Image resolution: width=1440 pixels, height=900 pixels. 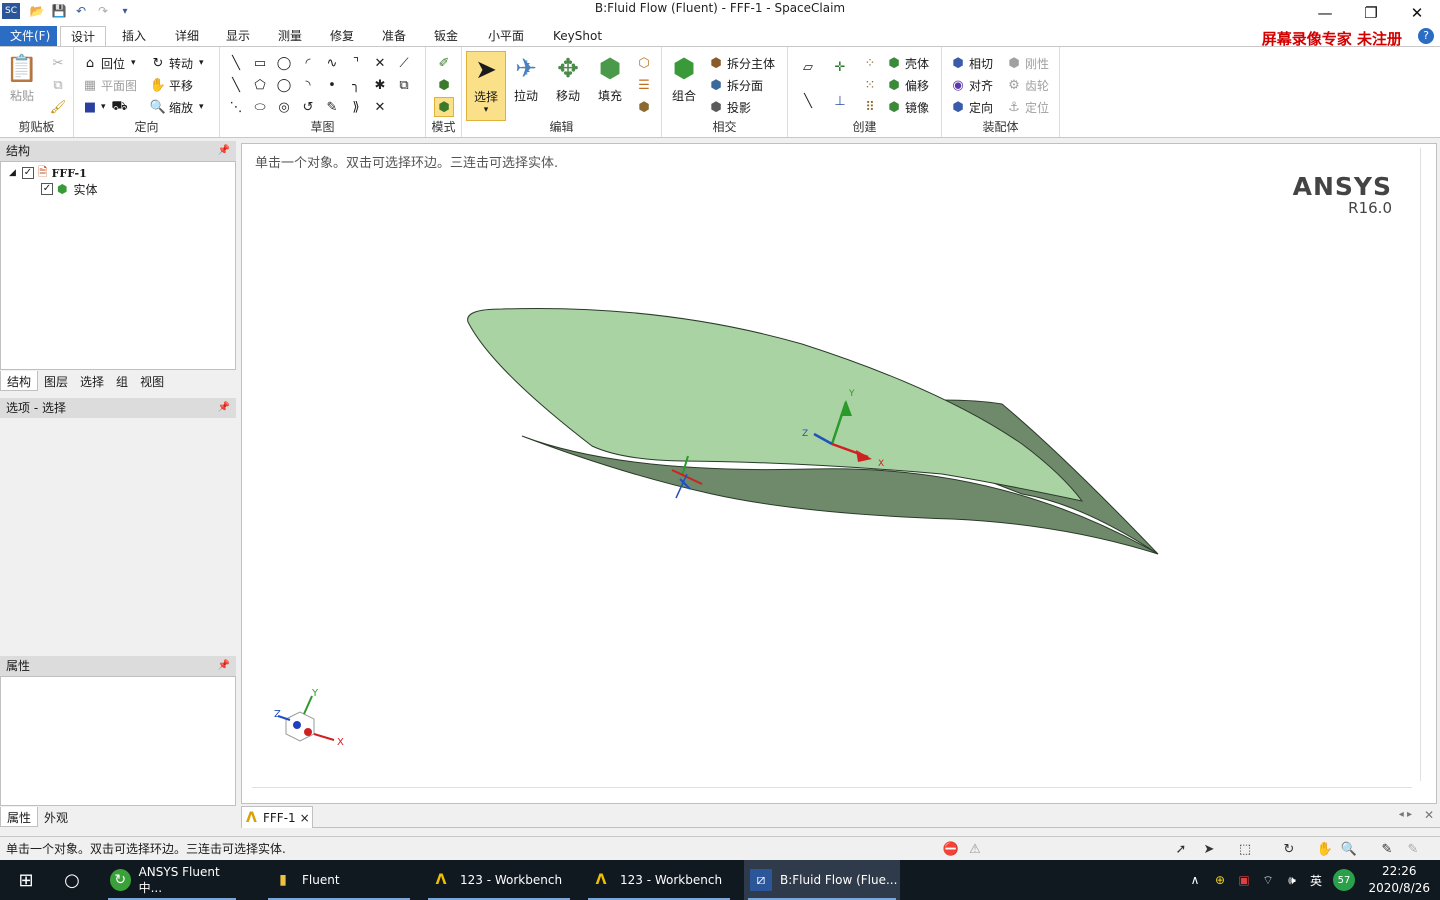 I want to click on collapse-triangle-icon: ◢, so click(x=12, y=173).